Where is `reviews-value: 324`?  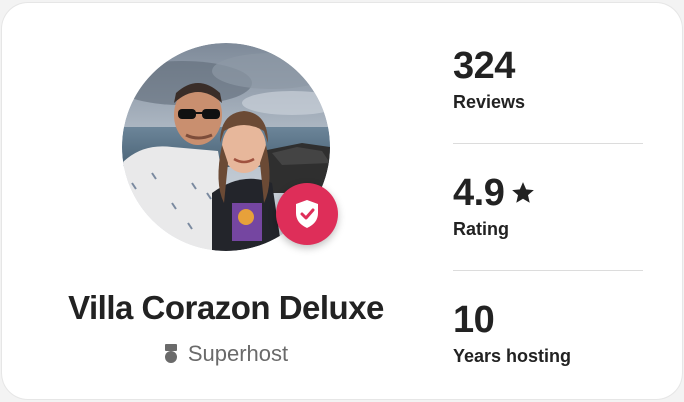
reviews-value: 324 is located at coordinates (484, 66).